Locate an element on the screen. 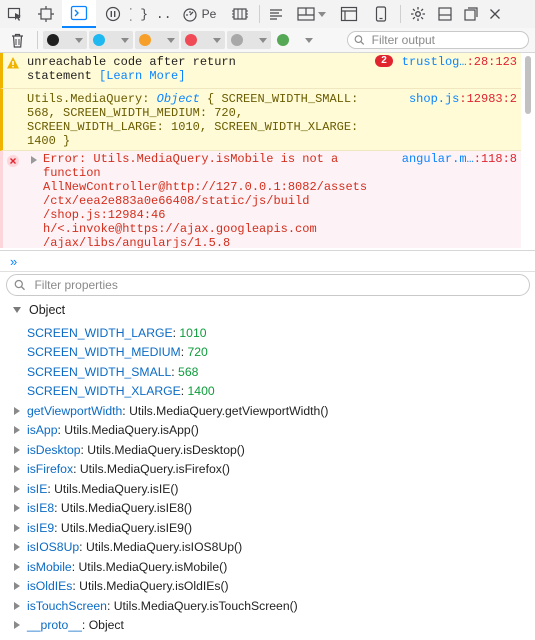 The image size is (535, 640). learn-more-link: [Learn More] is located at coordinates (142, 76).